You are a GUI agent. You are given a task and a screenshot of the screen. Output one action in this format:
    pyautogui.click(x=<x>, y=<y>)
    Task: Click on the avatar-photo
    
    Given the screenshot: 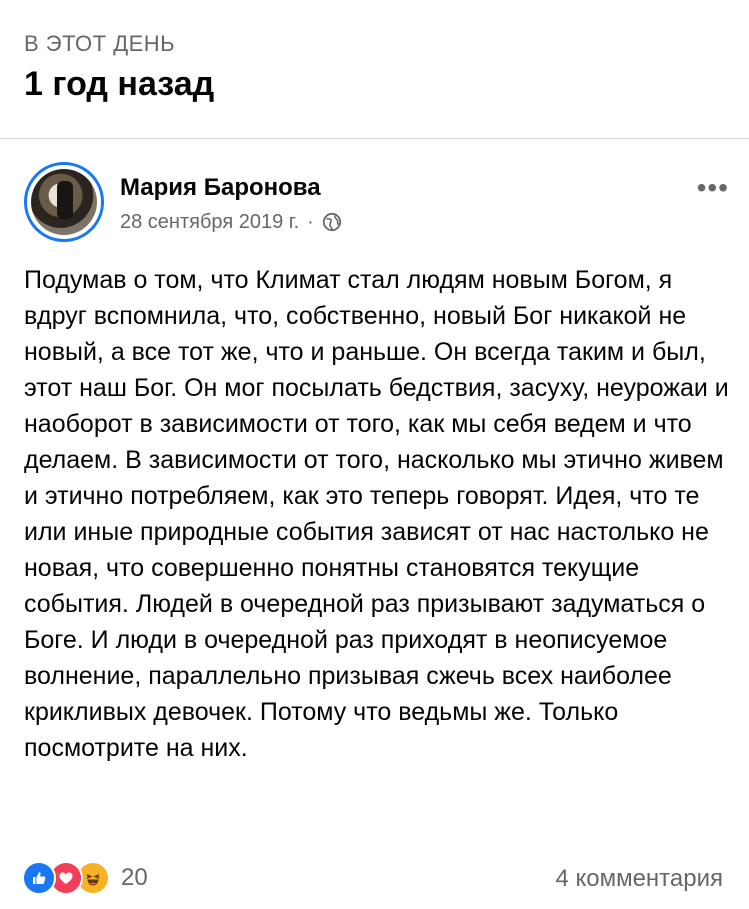 What is the action you would take?
    pyautogui.click(x=64, y=202)
    